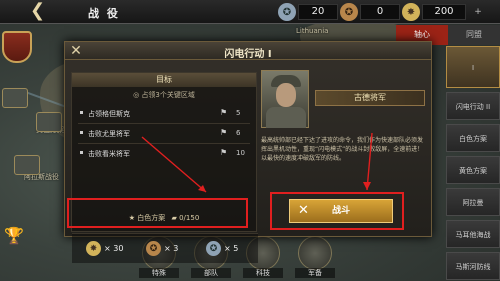  I want to click on faction-emblem, so click(17, 47).